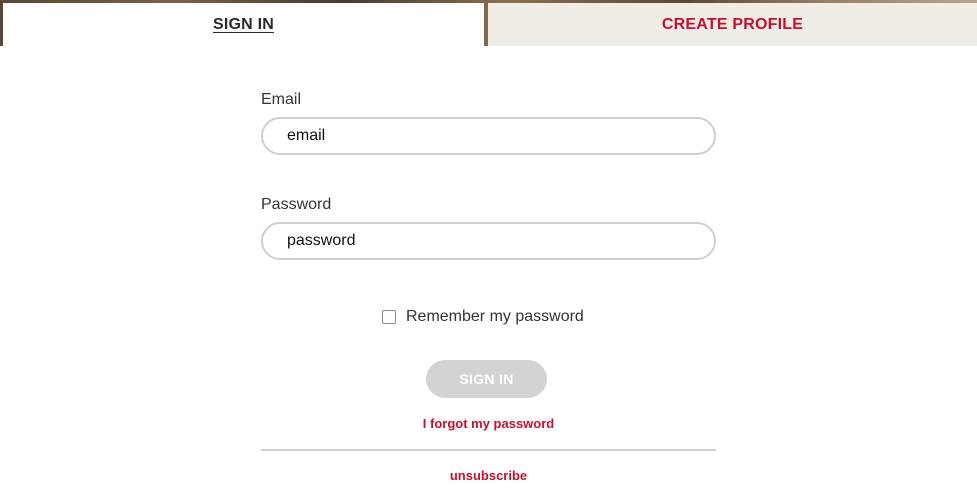 Image resolution: width=977 pixels, height=495 pixels. I want to click on remember-password-checkbox, so click(389, 317).